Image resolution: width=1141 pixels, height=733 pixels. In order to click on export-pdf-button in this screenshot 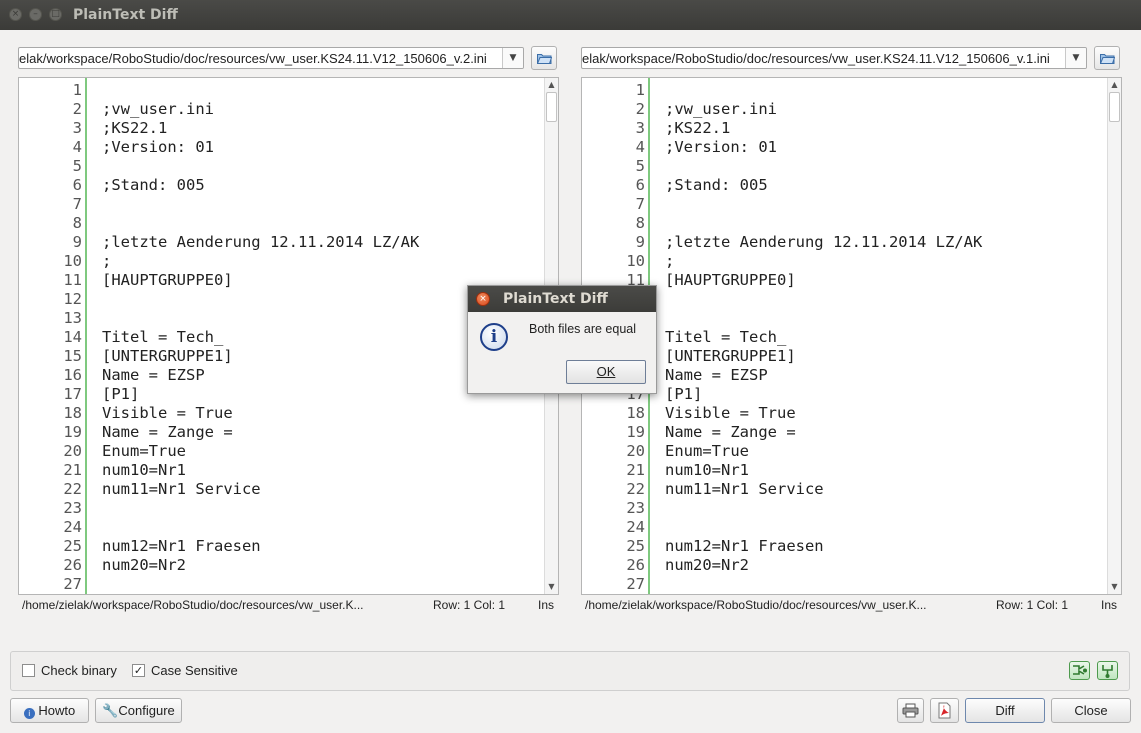, I will do `click(944, 710)`.